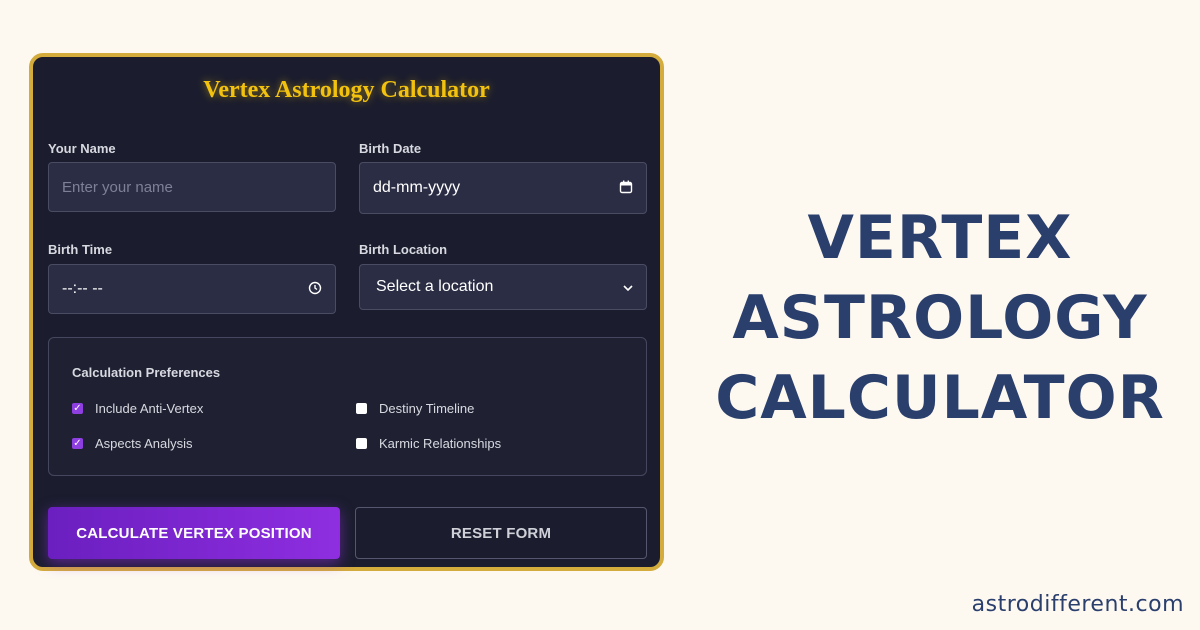  What do you see at coordinates (440, 443) in the screenshot?
I see `pref-label: Karmic Relationships` at bounding box center [440, 443].